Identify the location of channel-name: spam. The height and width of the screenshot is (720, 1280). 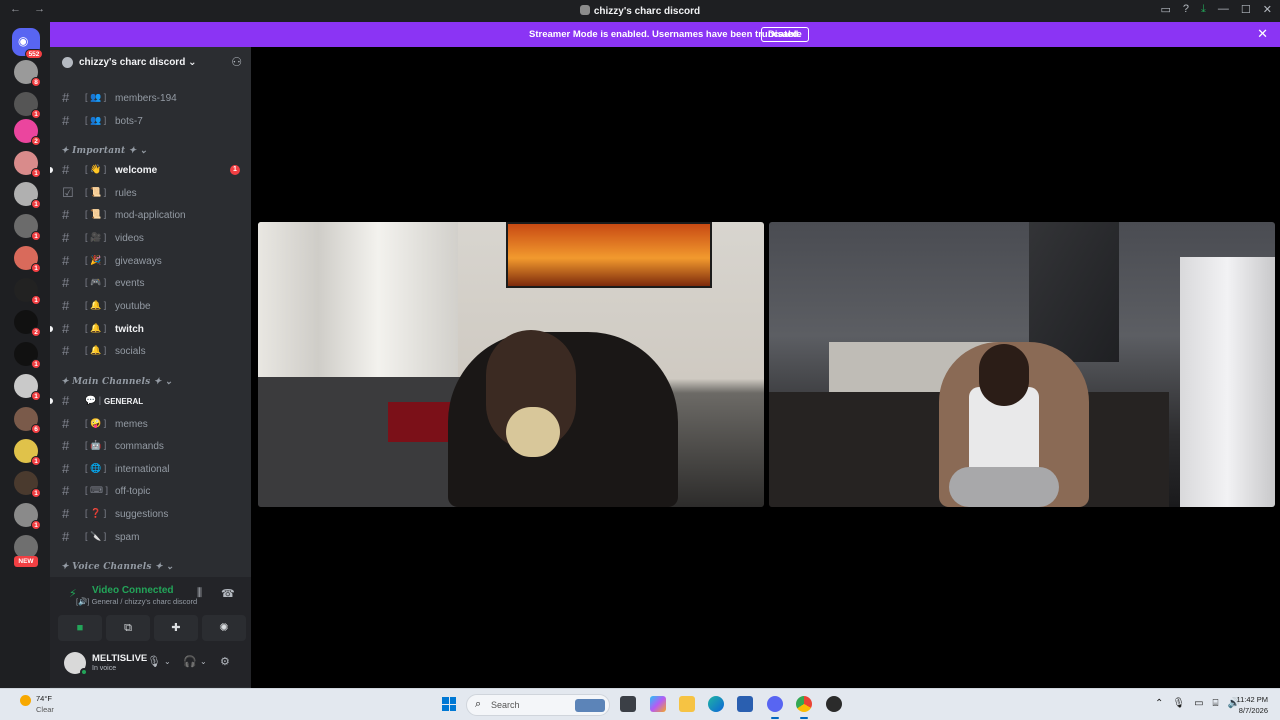
(127, 537).